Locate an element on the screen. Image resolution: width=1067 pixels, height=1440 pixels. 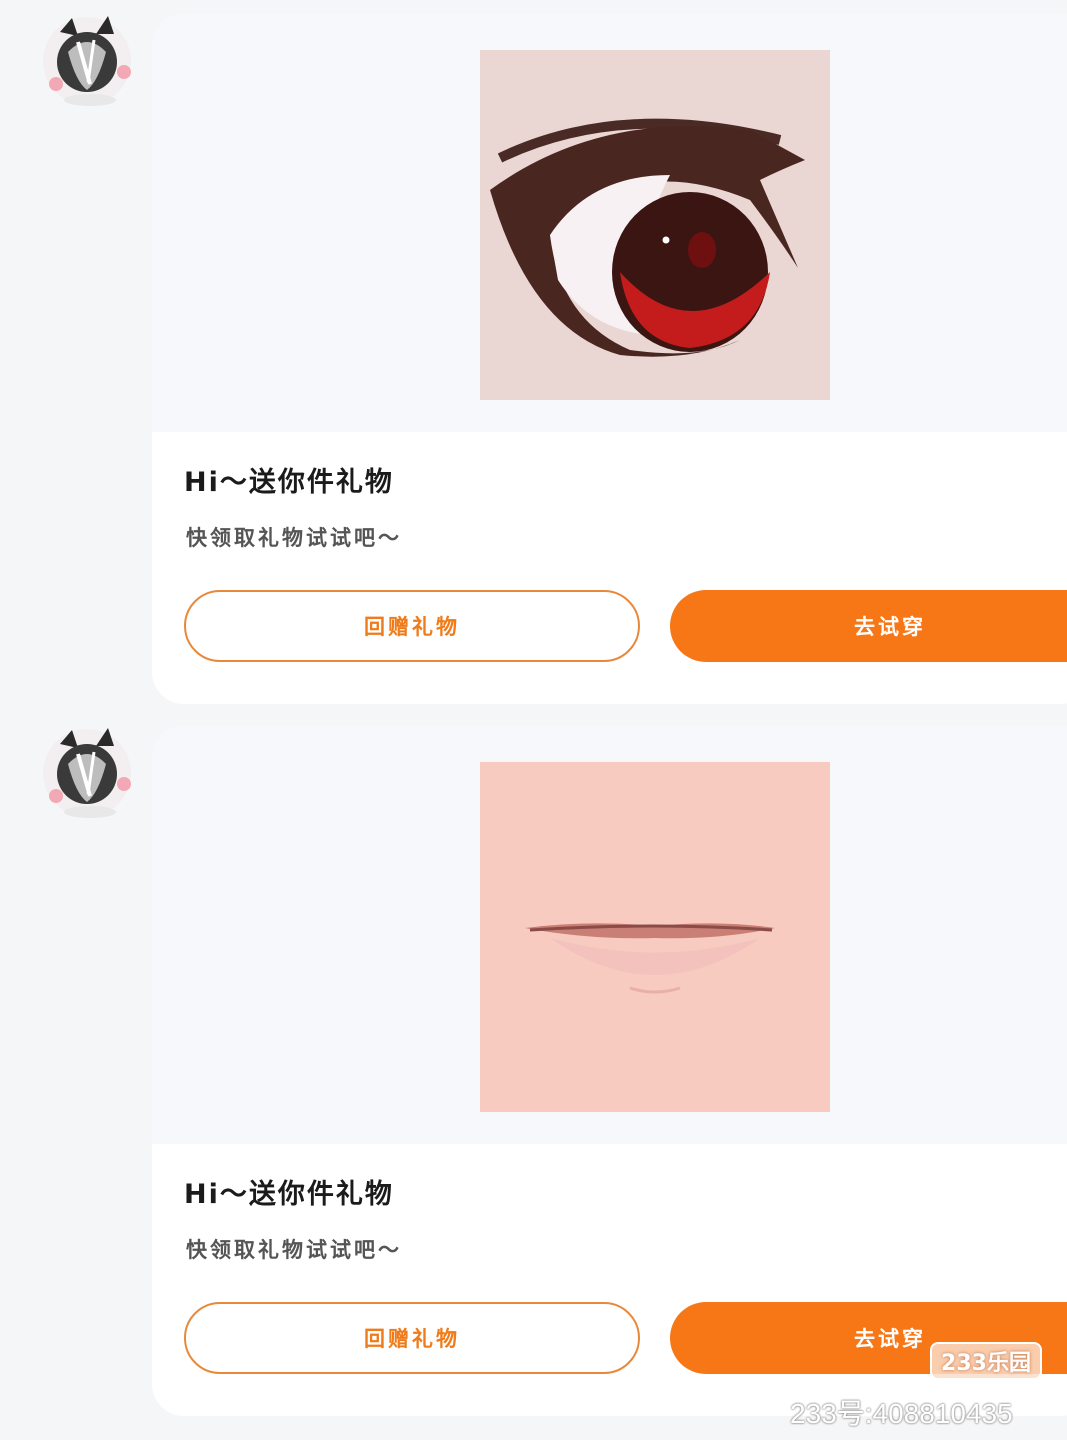
mouth-gift-image is located at coordinates (655, 937).